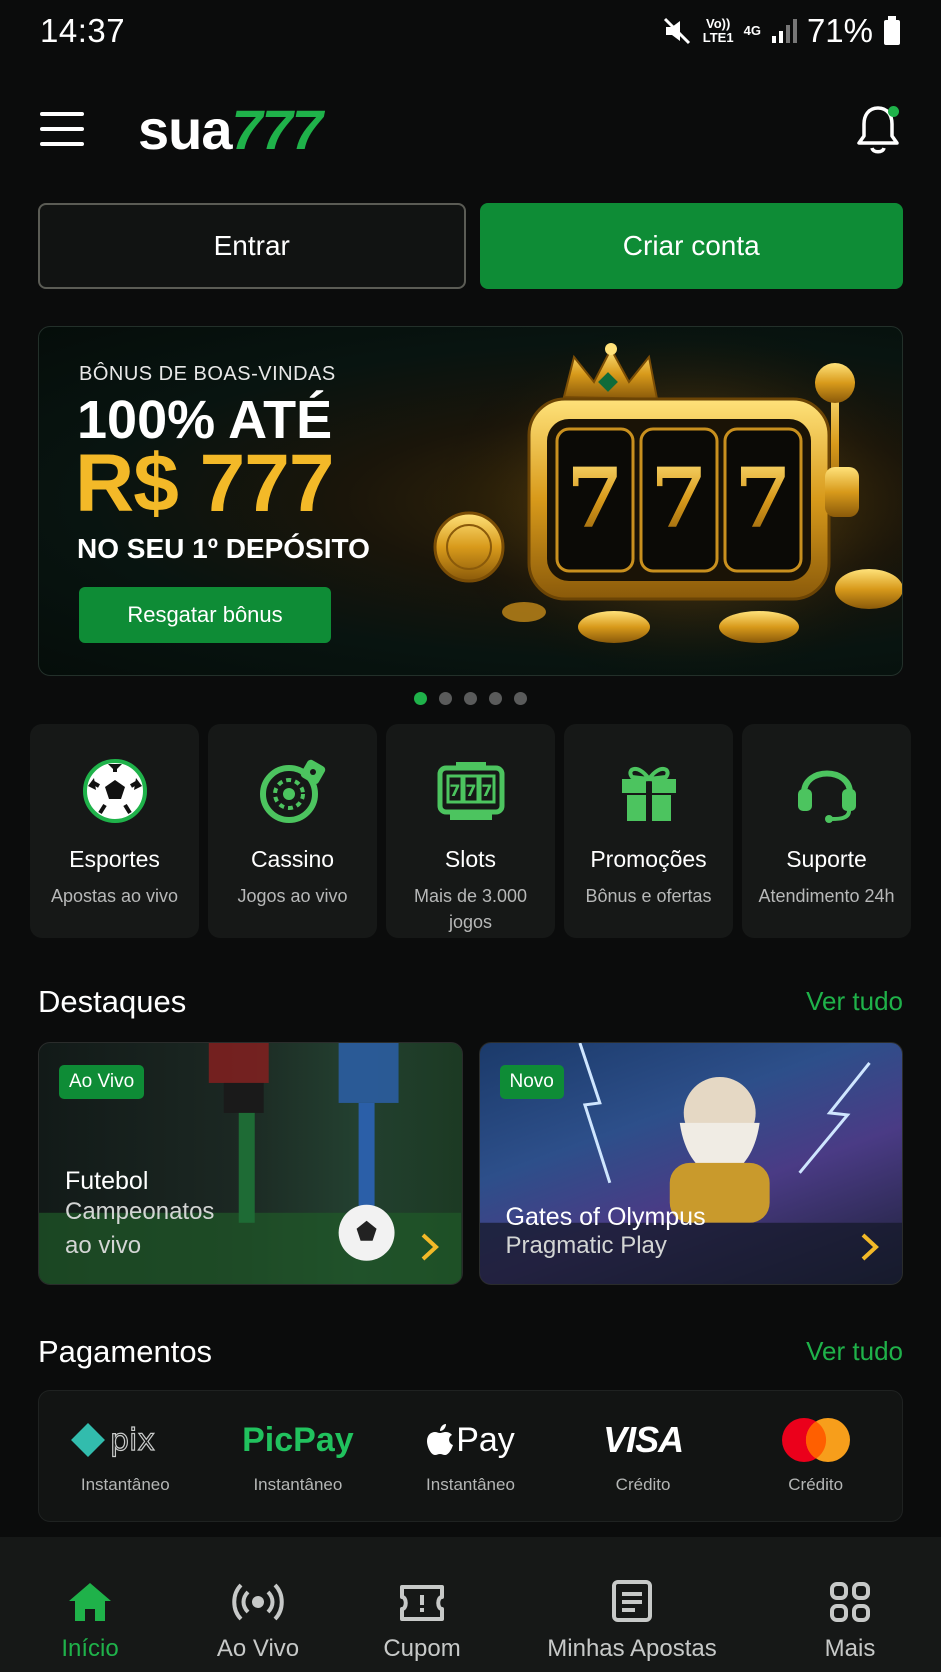 This screenshot has width=941, height=1672. What do you see at coordinates (113, 1440) in the screenshot?
I see `pix-logo-icon: pix` at bounding box center [113, 1440].